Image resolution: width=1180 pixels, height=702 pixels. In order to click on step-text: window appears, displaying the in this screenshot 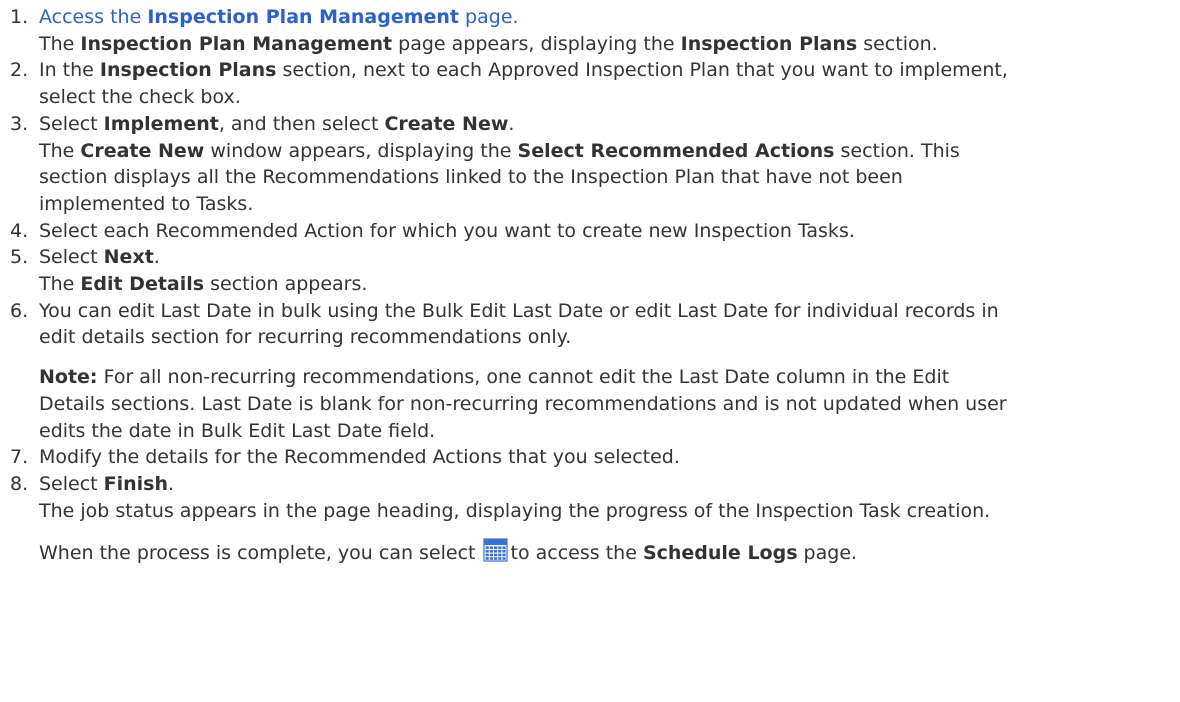, I will do `click(361, 150)`.